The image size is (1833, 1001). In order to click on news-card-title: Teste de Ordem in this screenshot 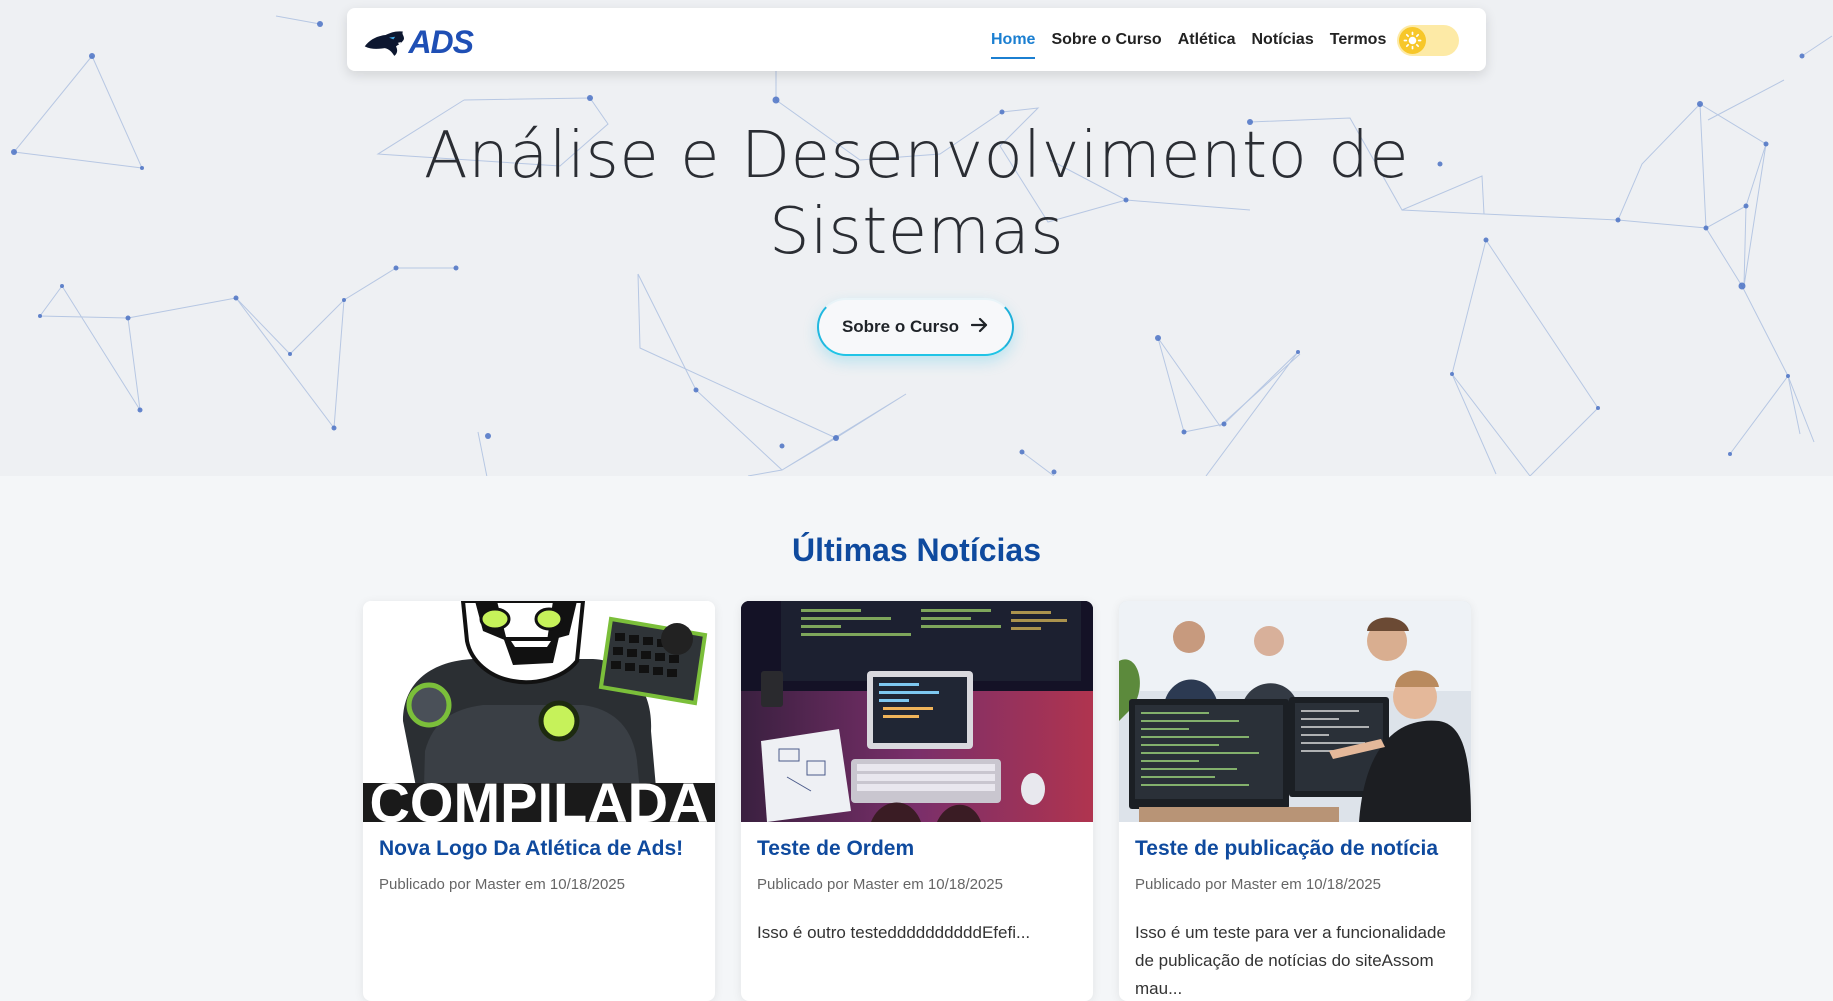, I will do `click(917, 849)`.